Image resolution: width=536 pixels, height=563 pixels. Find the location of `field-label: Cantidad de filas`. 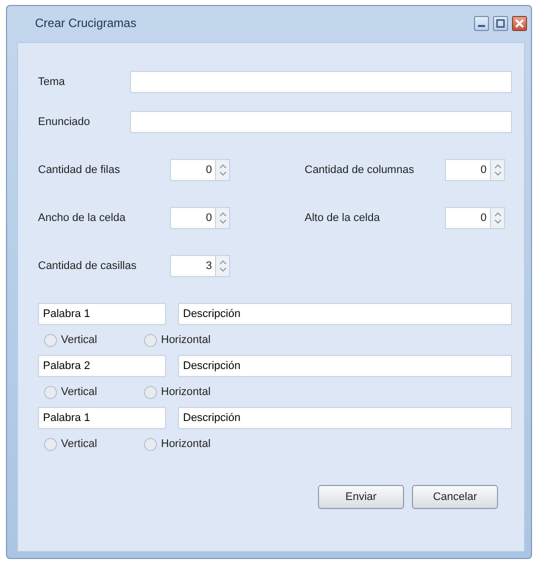

field-label: Cantidad de filas is located at coordinates (79, 170).